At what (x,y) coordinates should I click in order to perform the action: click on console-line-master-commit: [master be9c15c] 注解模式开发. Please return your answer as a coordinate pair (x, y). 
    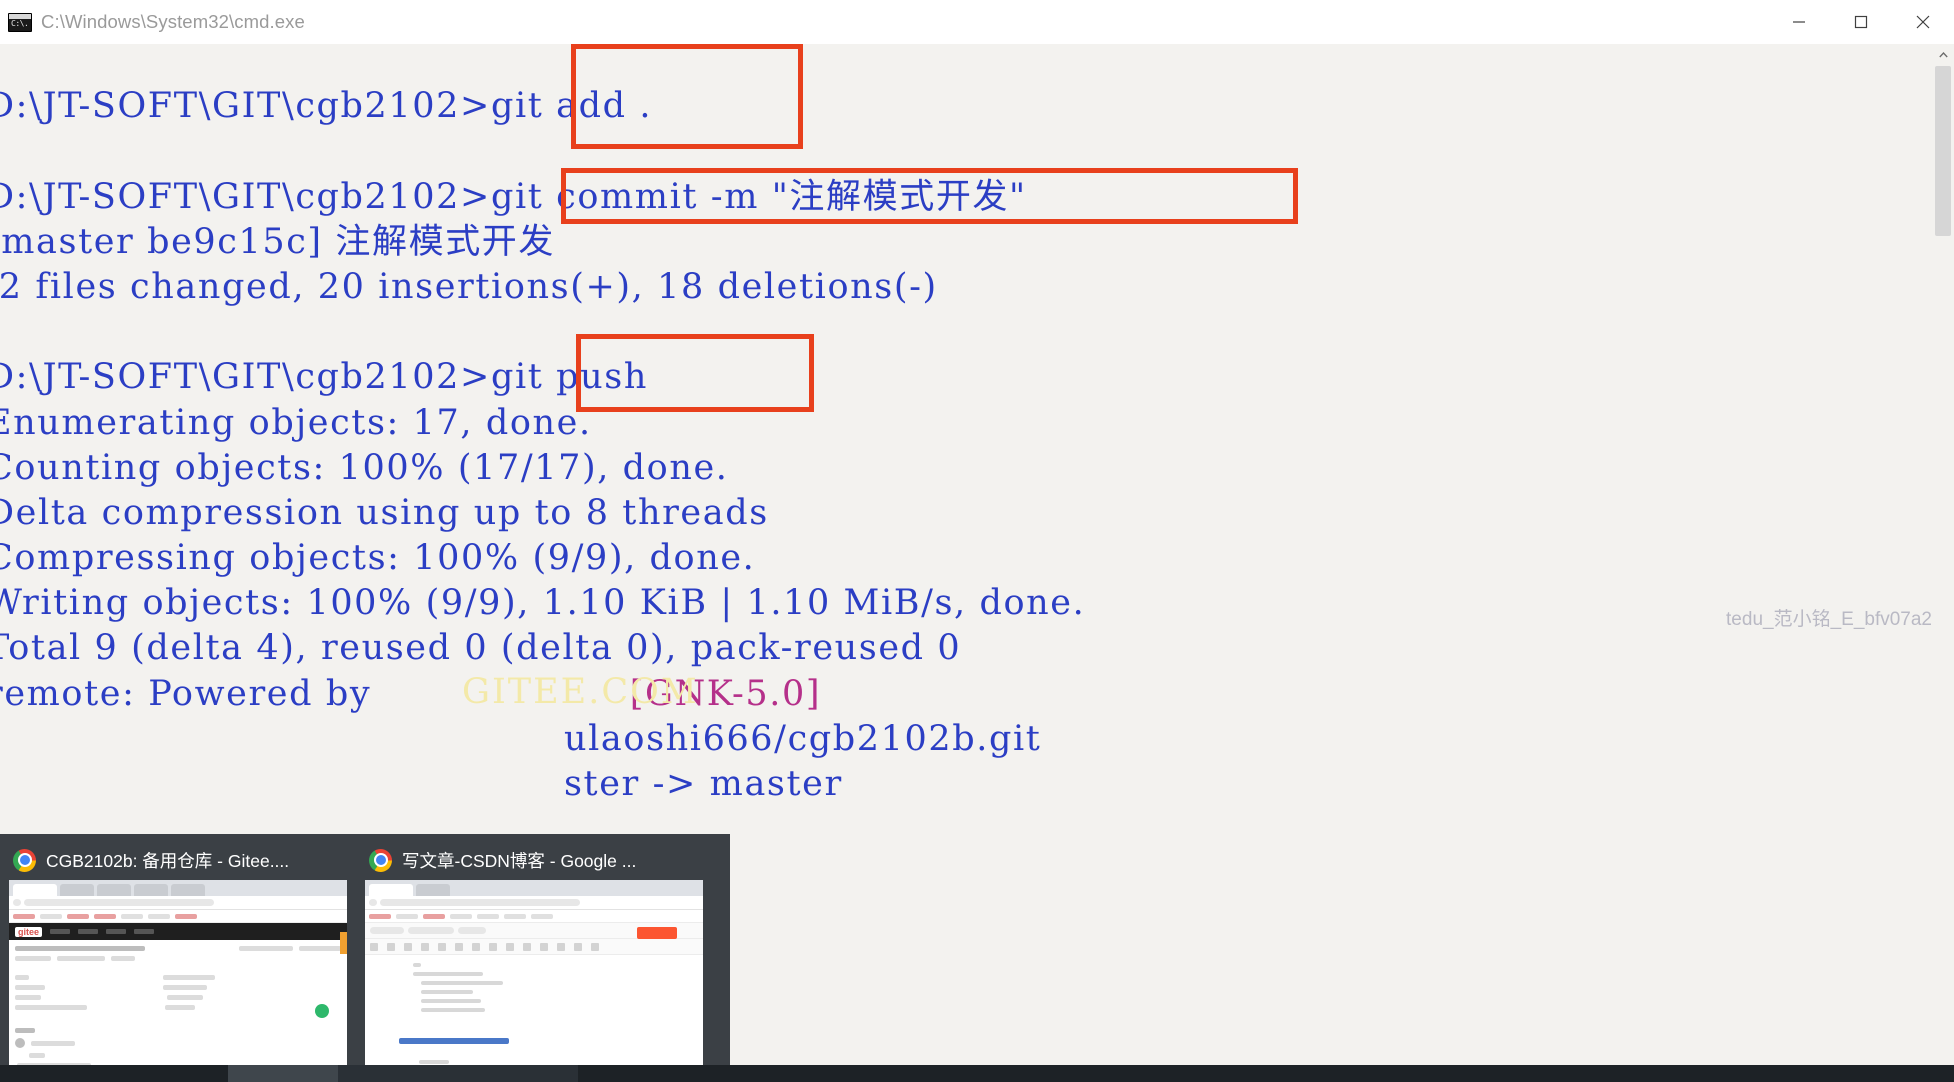
    Looking at the image, I should click on (278, 241).